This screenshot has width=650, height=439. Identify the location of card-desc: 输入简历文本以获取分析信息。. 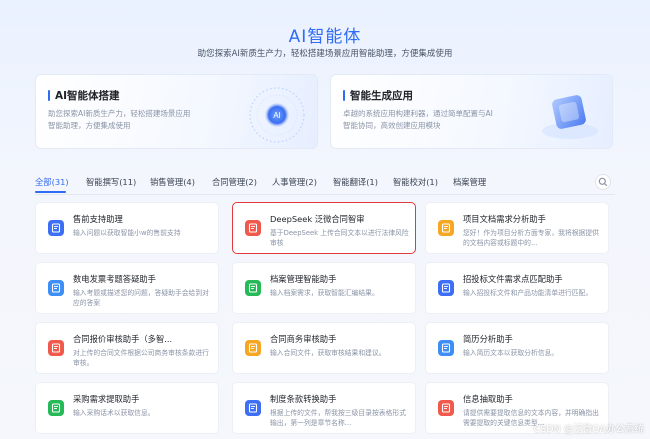
(511, 353).